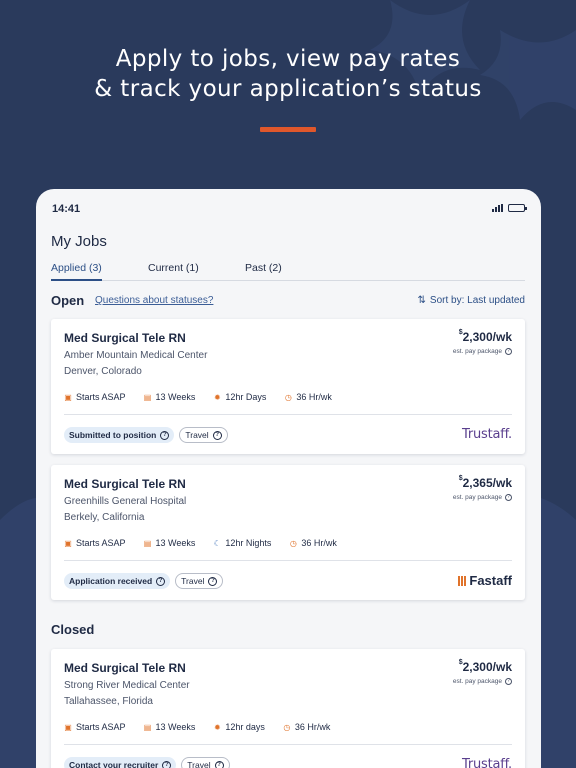 Image resolution: width=576 pixels, height=768 pixels. I want to click on detail-shift-label: 12hr Days, so click(246, 397).